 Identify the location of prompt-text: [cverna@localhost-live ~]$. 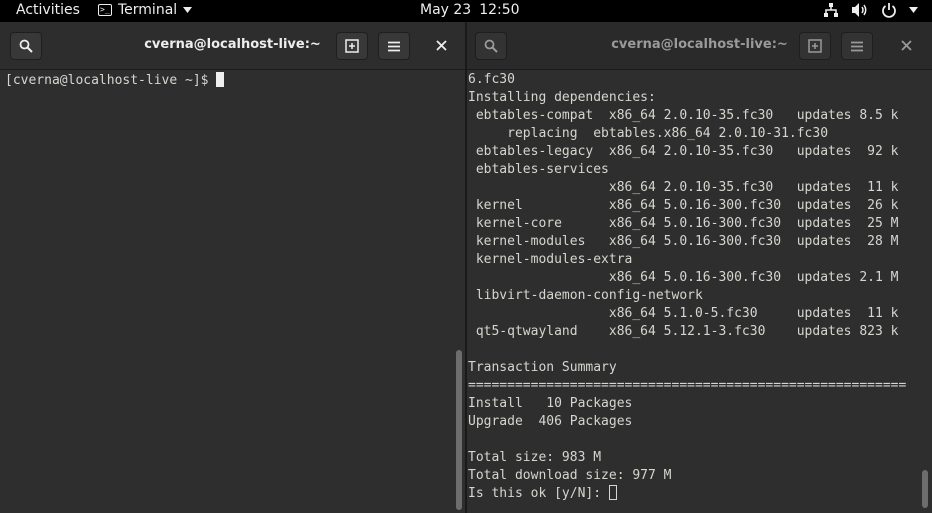
(111, 80).